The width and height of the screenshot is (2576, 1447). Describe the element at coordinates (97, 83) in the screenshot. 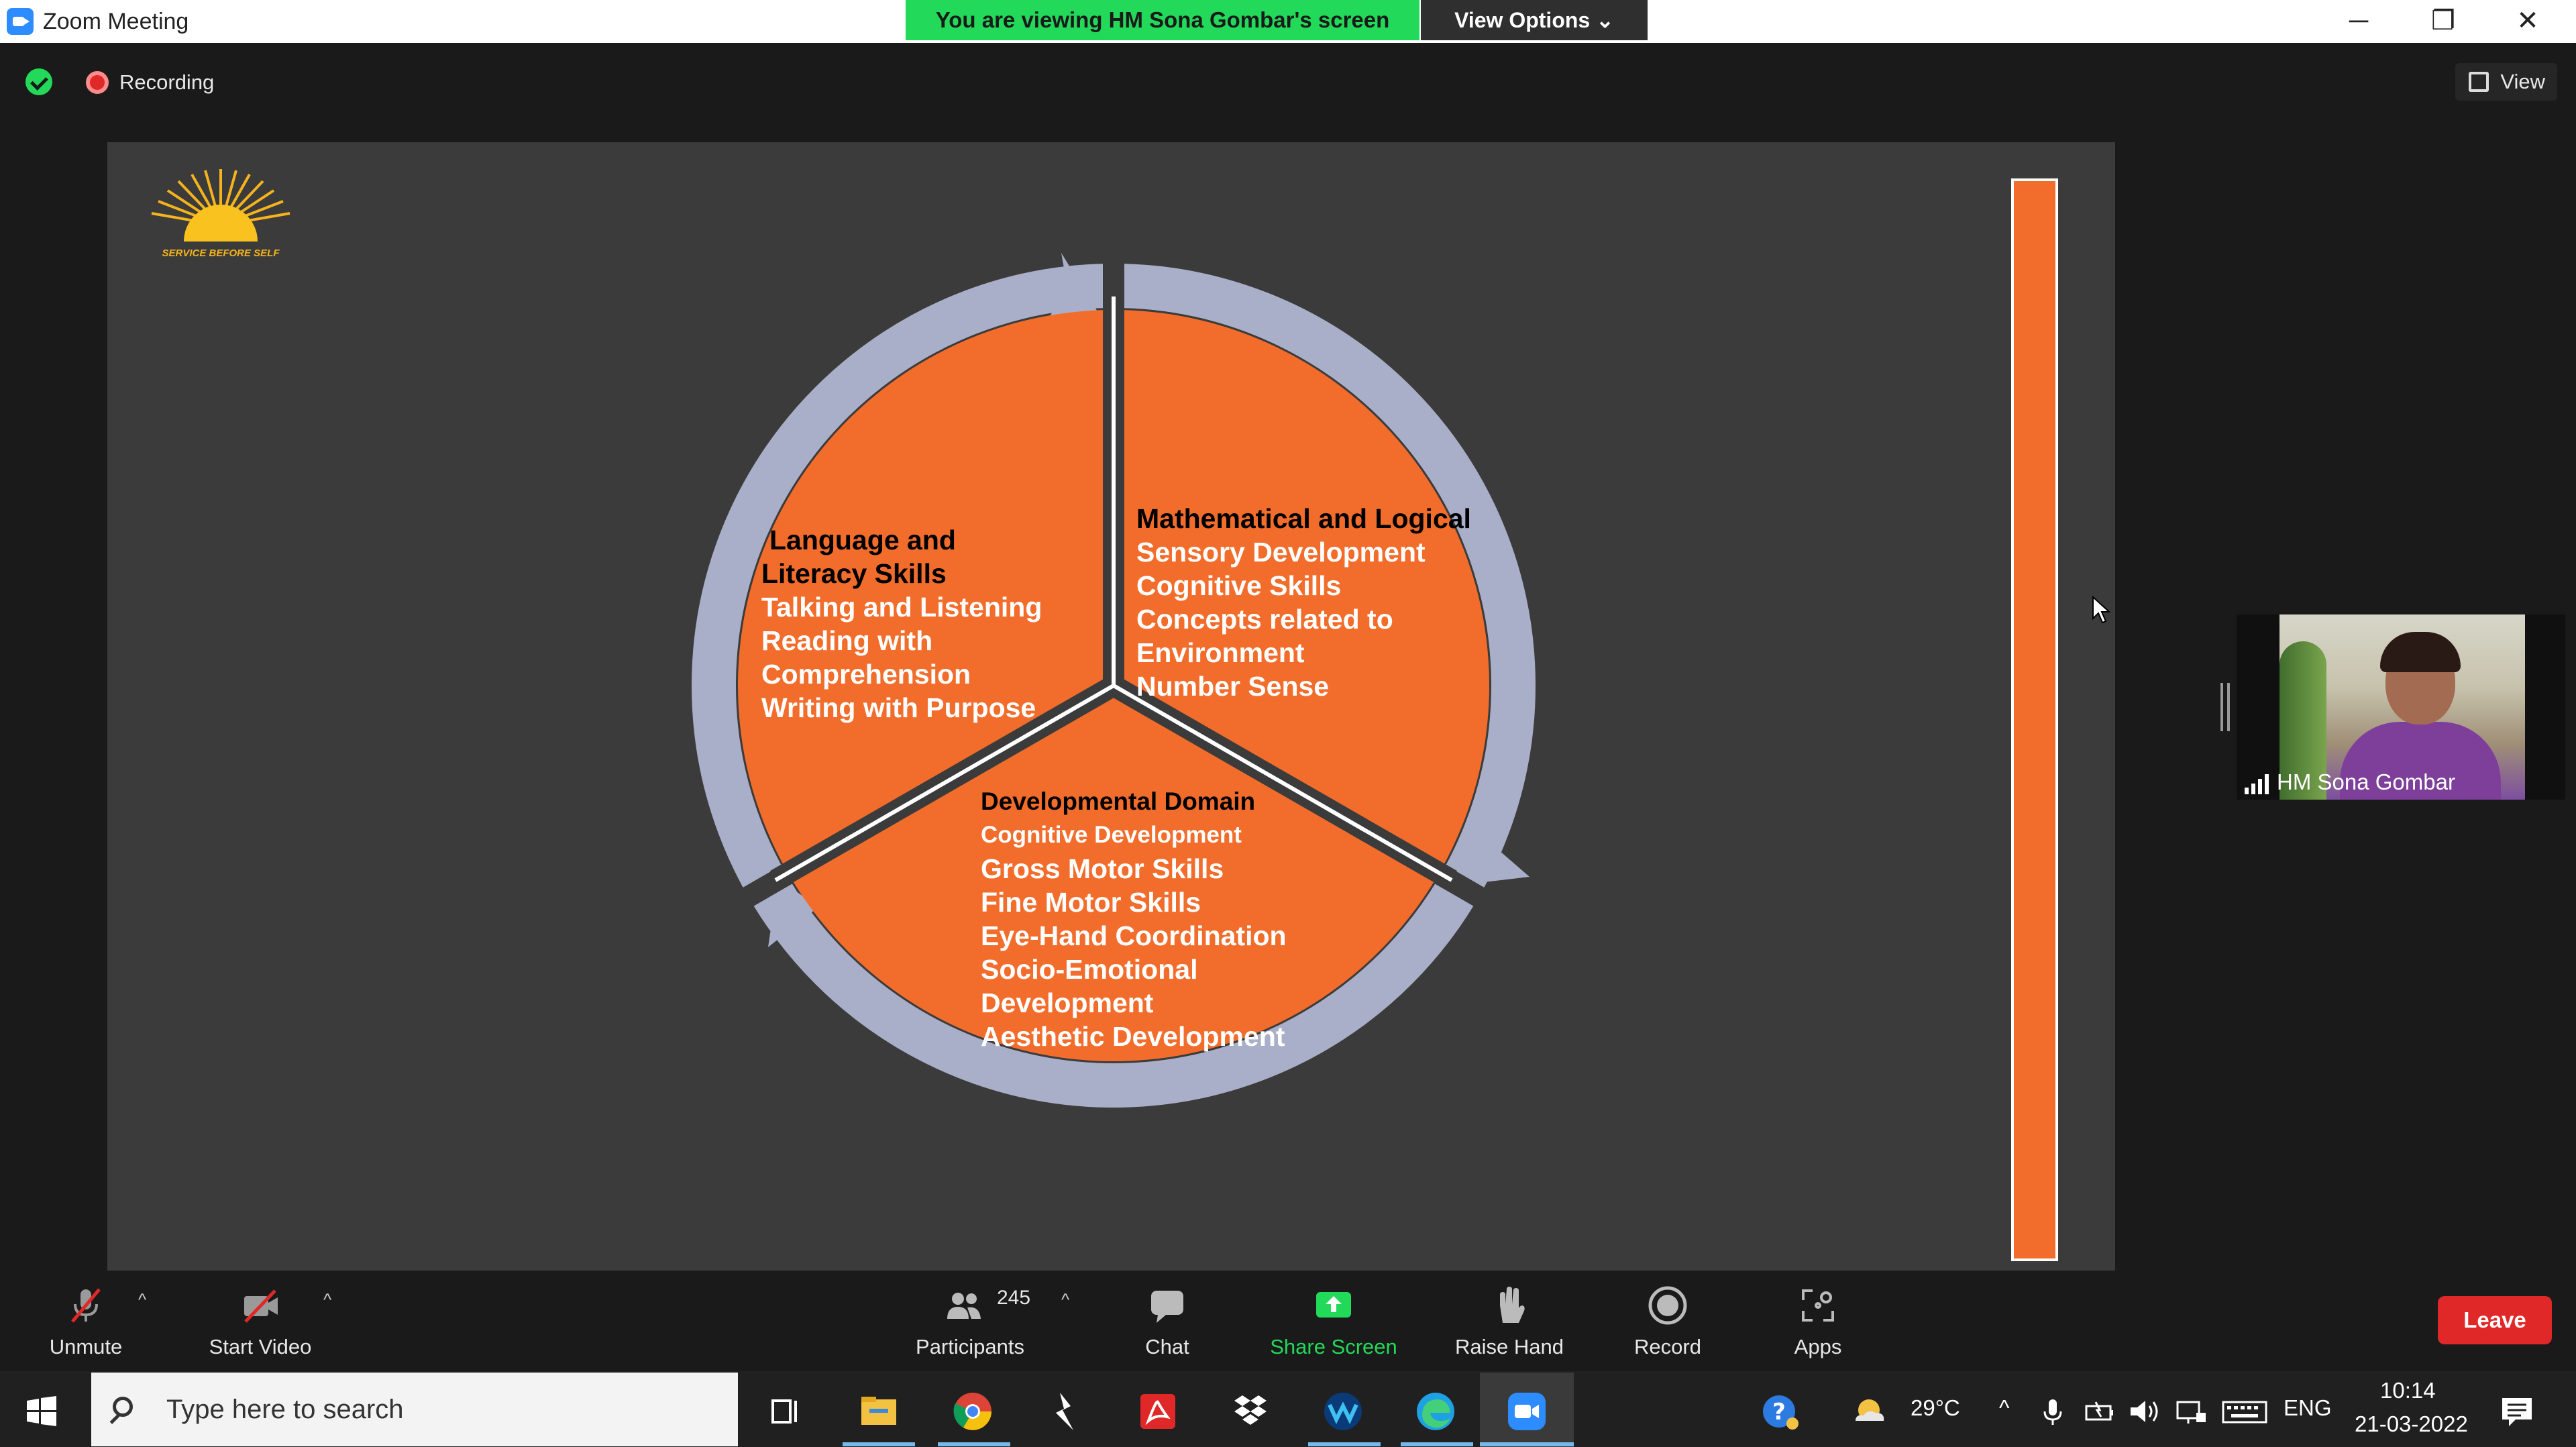

I see `recording-dot-icon` at that location.